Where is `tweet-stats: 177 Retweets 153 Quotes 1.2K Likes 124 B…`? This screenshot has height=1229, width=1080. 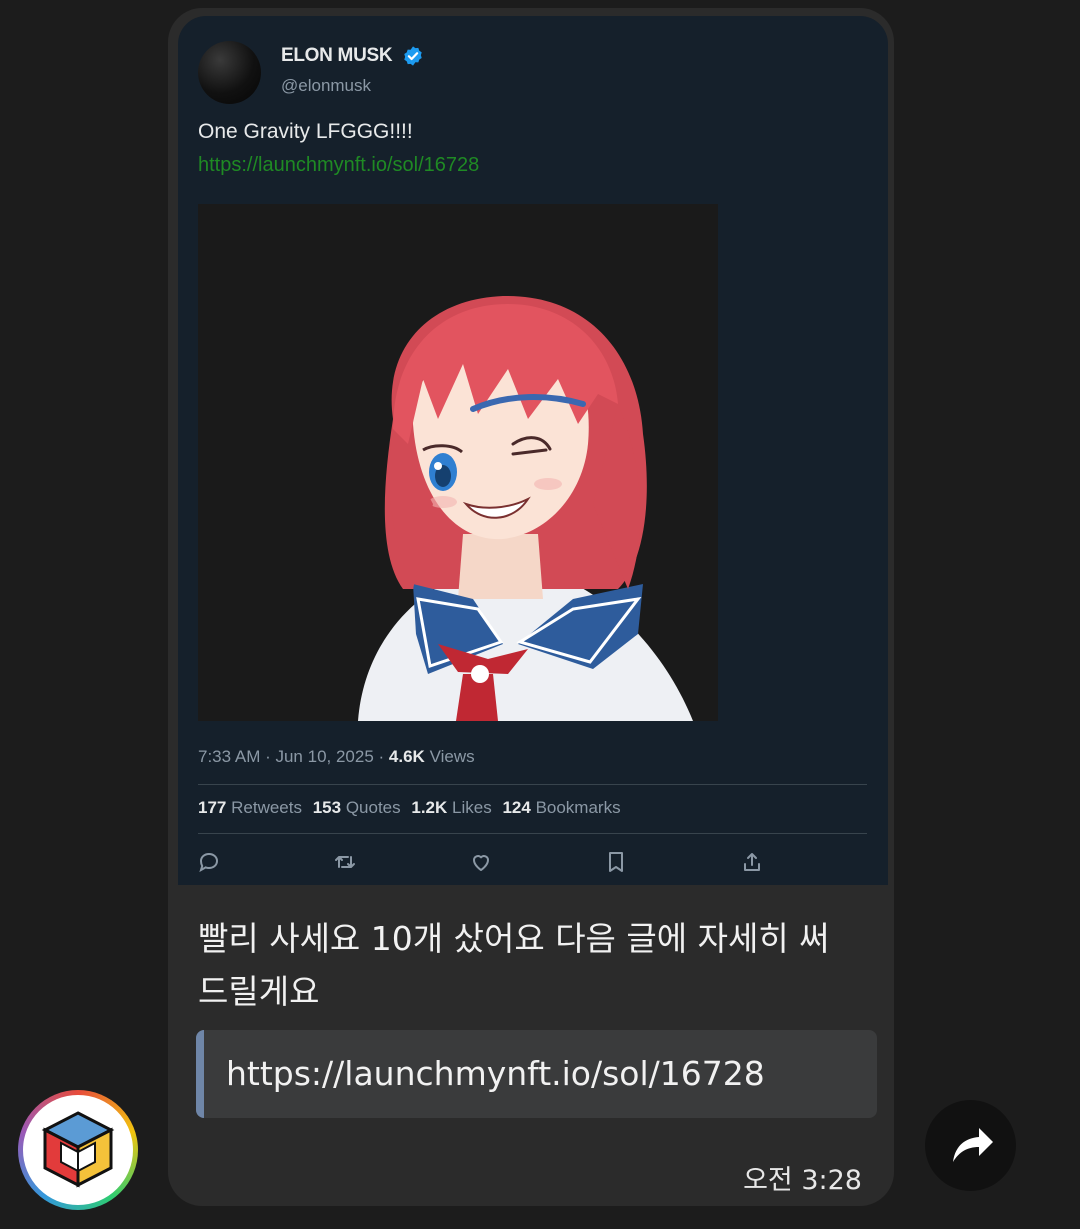
tweet-stats: 177 Retweets 153 Quotes 1.2K Likes 124 B… is located at coordinates (412, 808).